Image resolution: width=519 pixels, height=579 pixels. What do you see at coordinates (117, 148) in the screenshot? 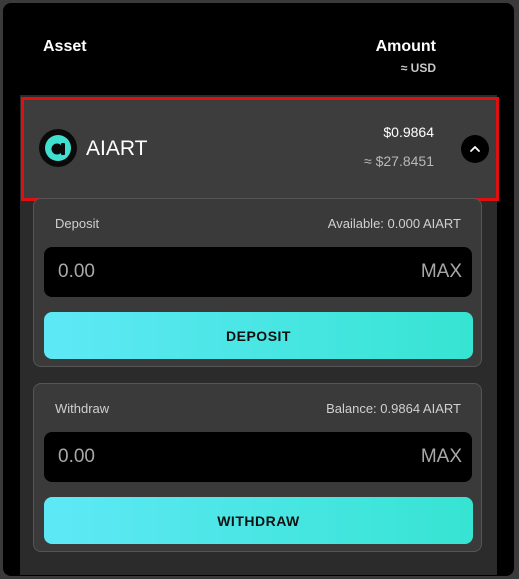
I see `asset-name: AIART` at bounding box center [117, 148].